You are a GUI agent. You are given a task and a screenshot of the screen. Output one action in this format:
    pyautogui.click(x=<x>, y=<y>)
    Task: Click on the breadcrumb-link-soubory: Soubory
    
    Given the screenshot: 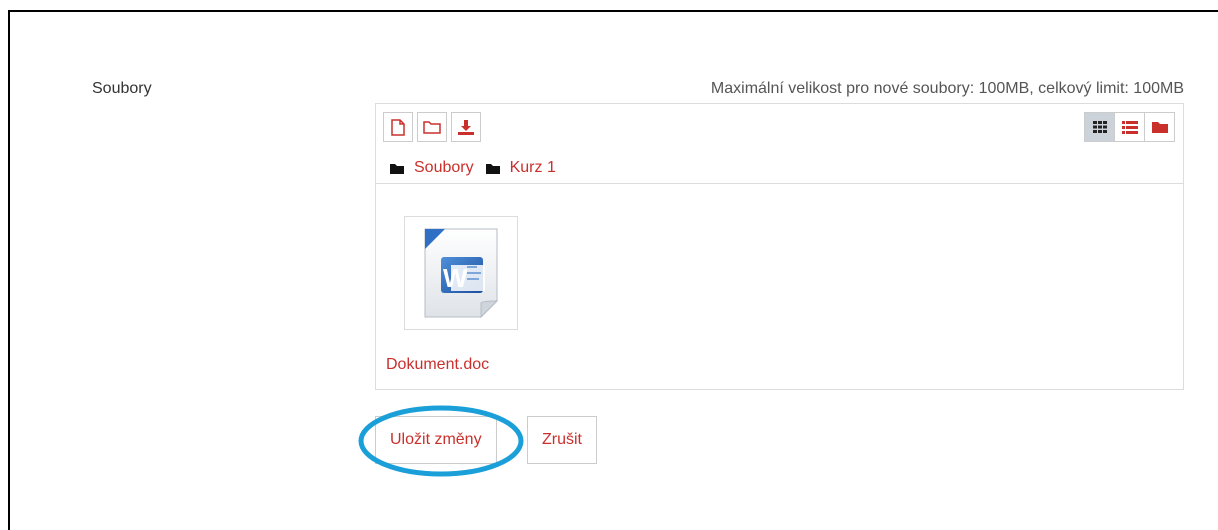 What is the action you would take?
    pyautogui.click(x=444, y=168)
    